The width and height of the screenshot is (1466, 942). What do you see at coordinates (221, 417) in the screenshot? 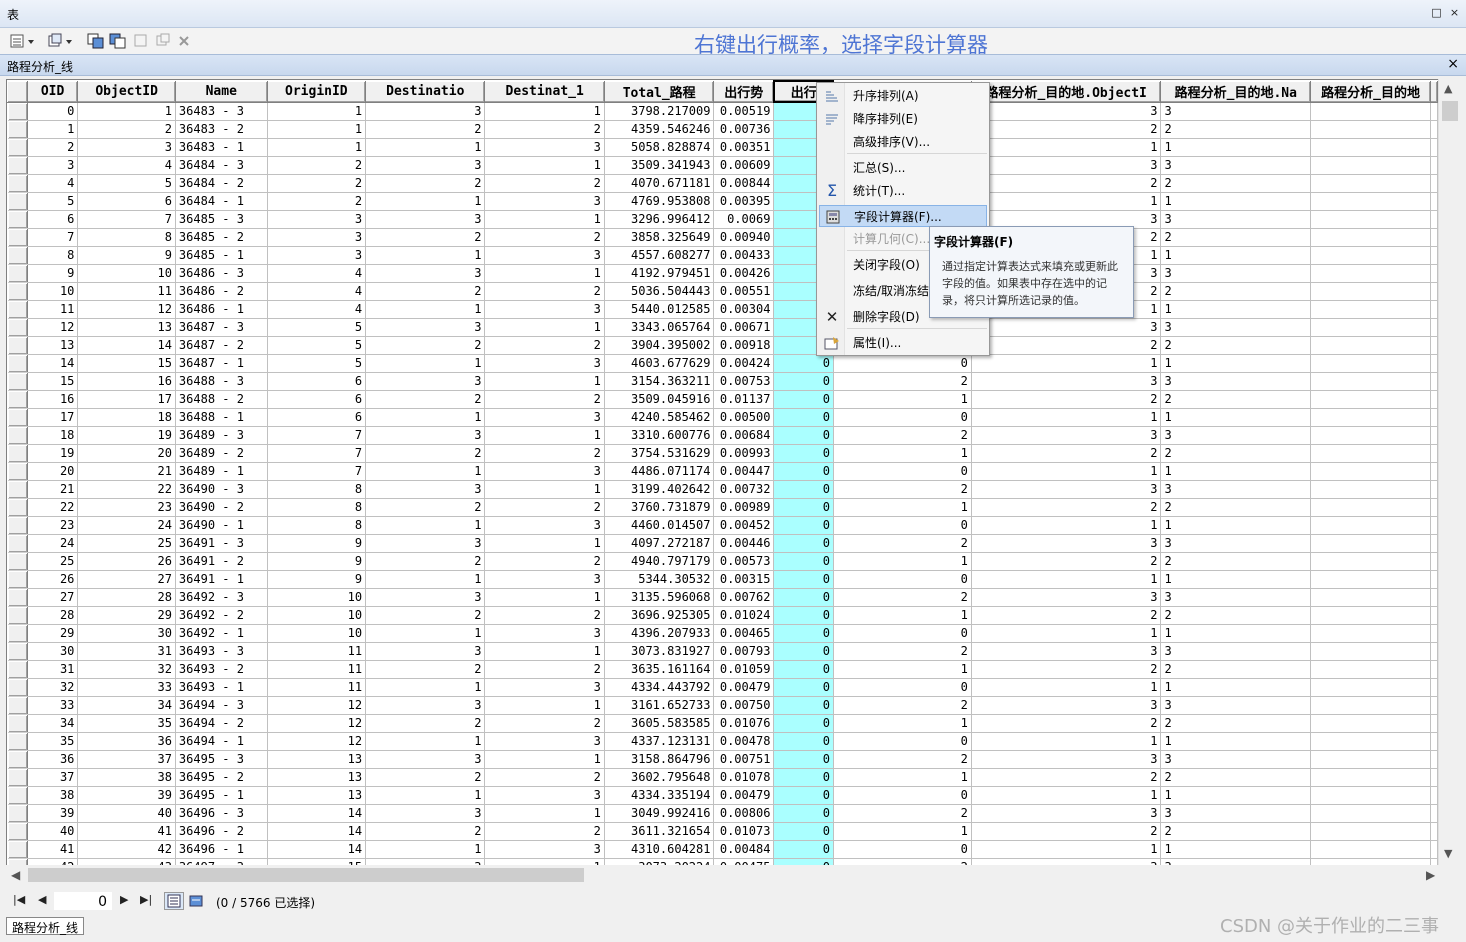
I see `table-cell: 36488 - 1` at bounding box center [221, 417].